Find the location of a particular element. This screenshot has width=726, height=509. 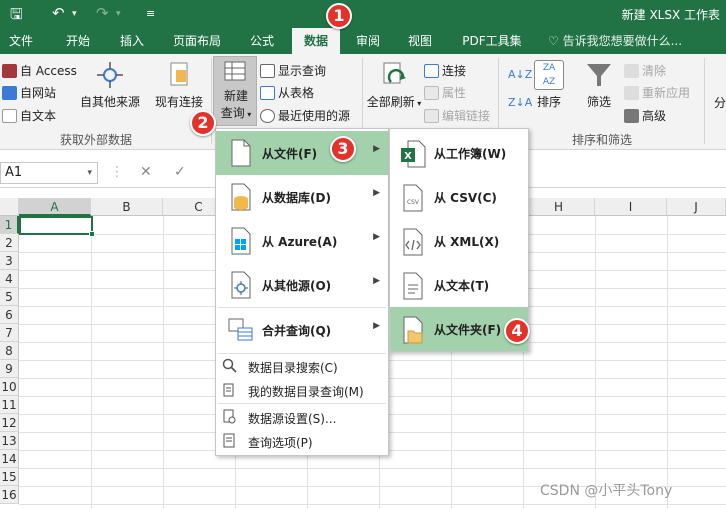

row-header: 2 is located at coordinates (9, 243).